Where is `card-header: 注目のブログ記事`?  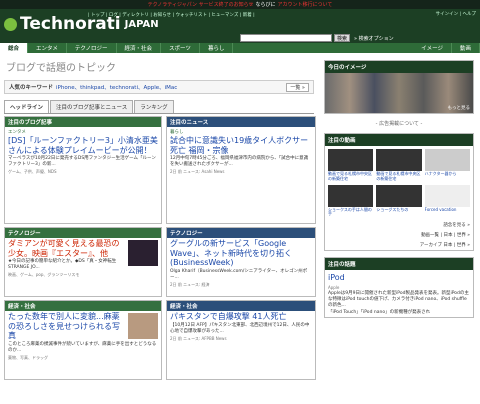
card-header: 注目のブログ記事 is located at coordinates (83, 122).